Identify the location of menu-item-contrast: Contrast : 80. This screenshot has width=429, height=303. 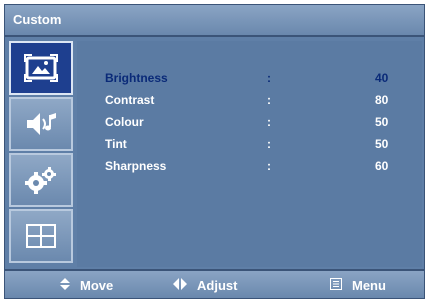
(255, 101).